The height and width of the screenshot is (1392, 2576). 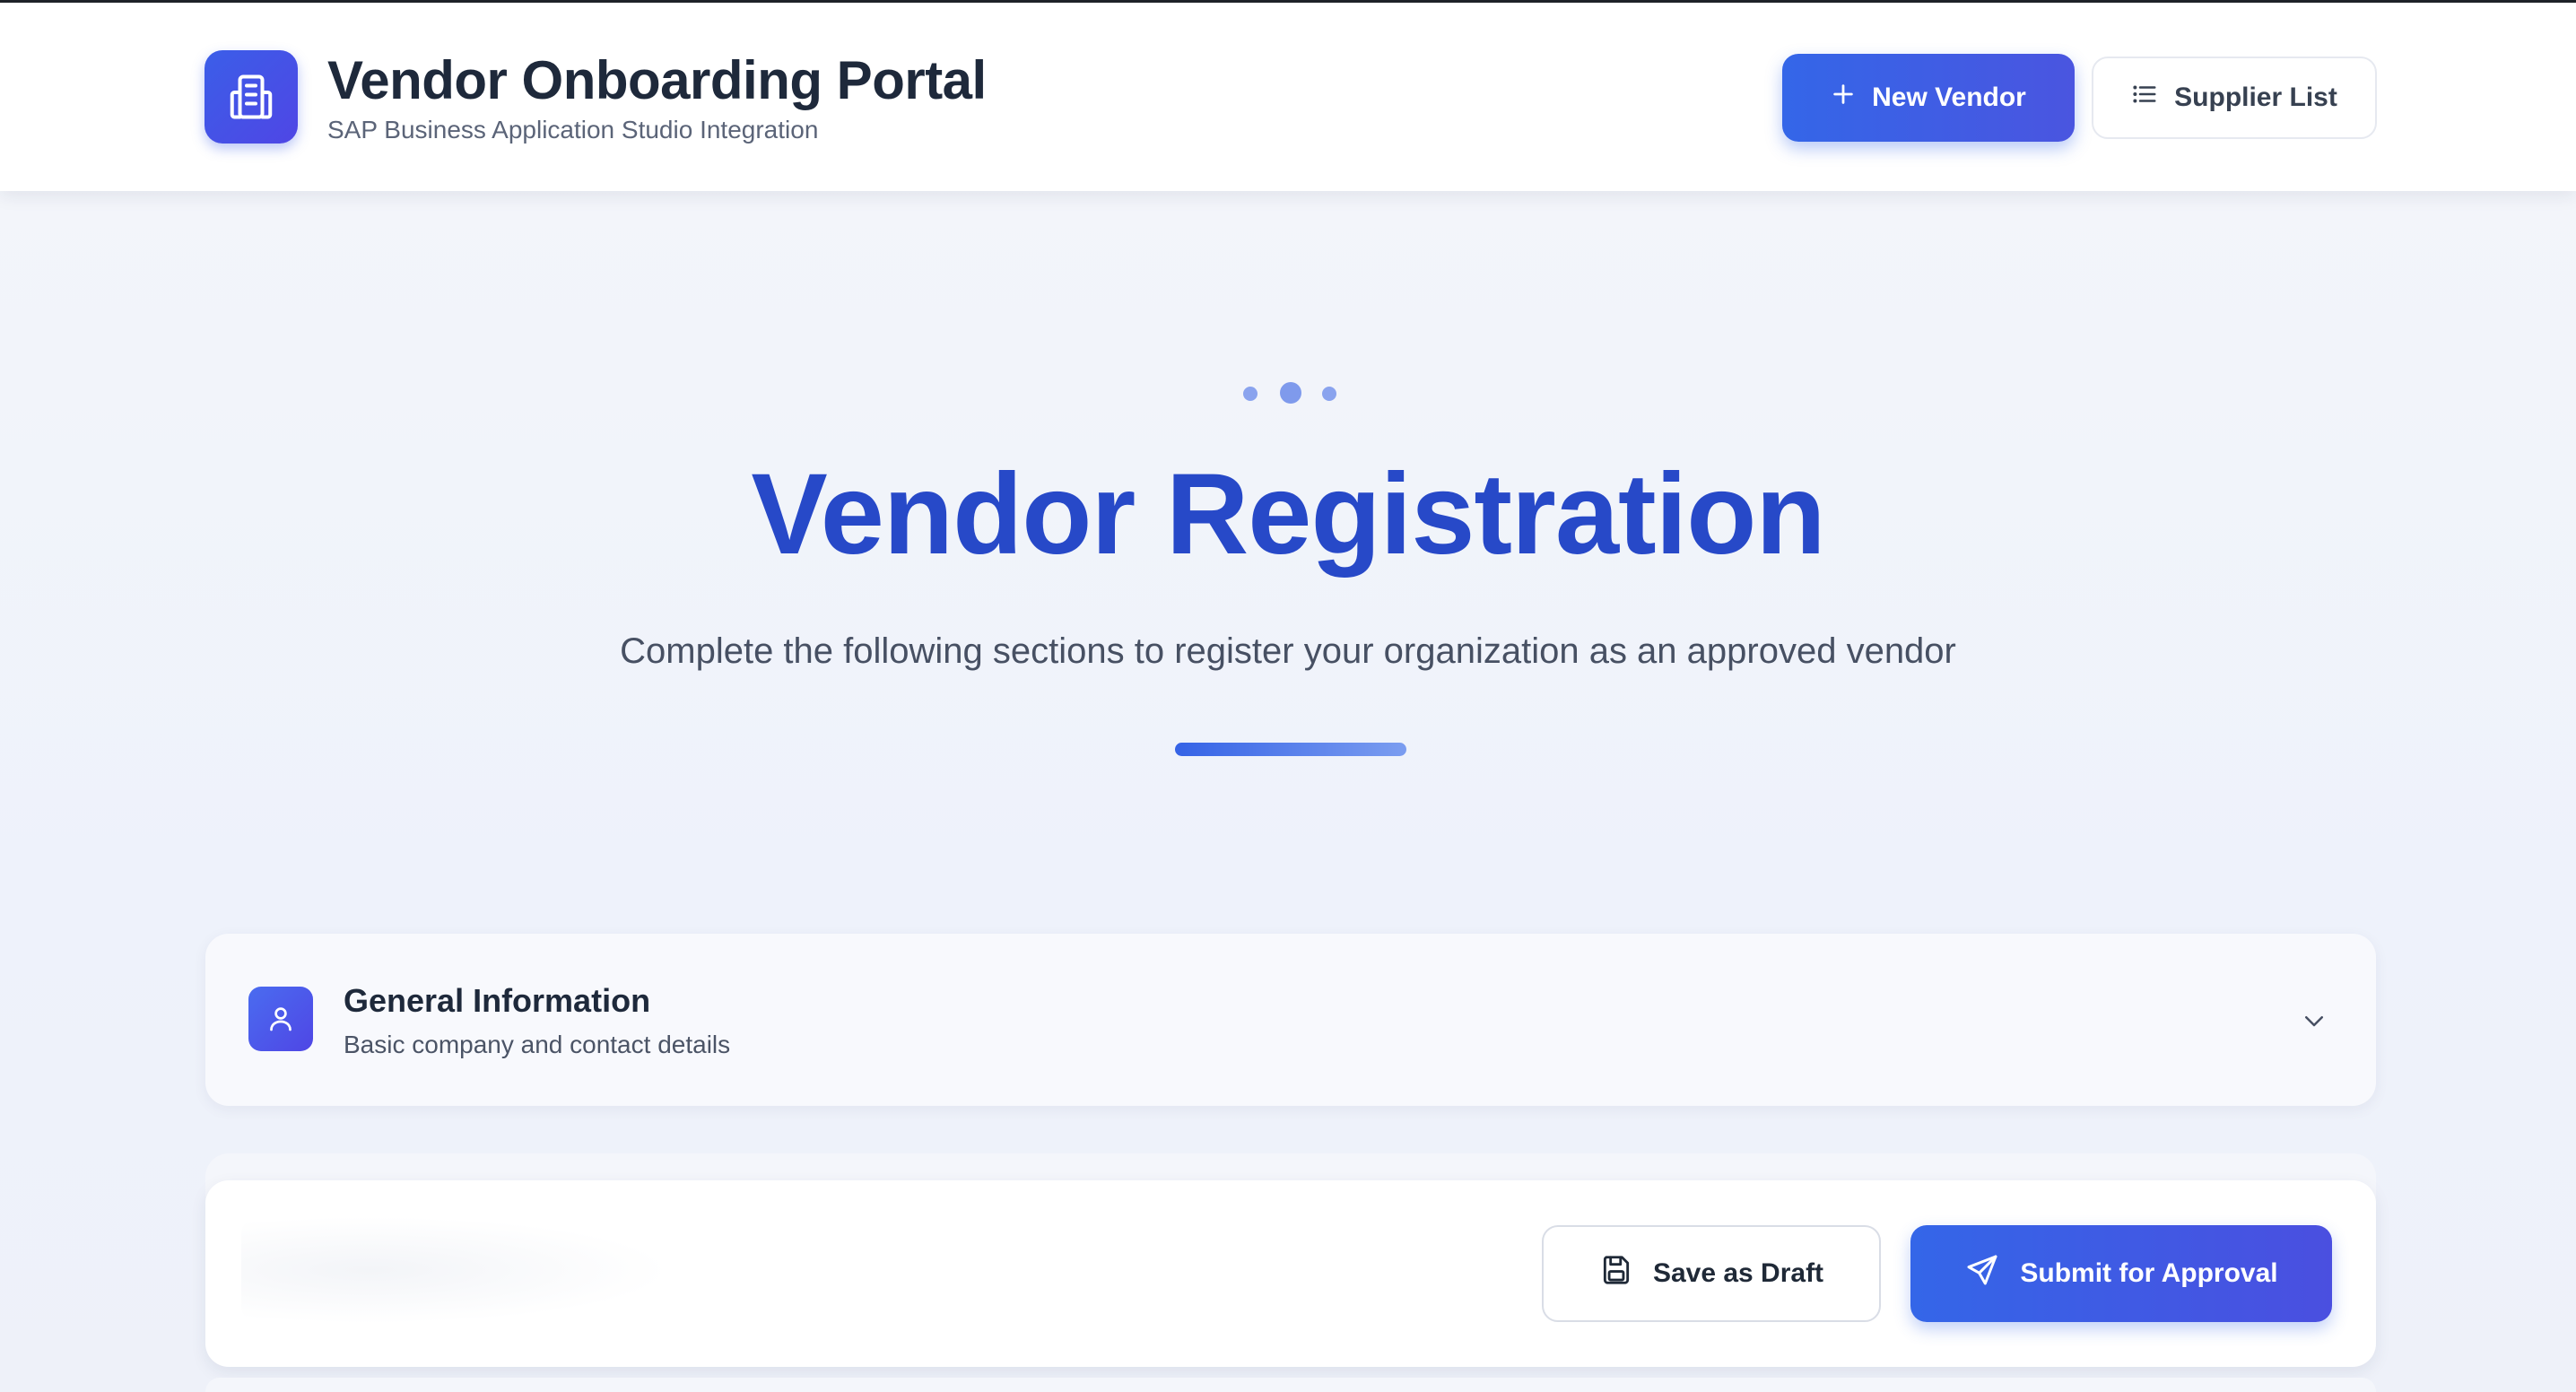 I want to click on section-description: Basic company and contact details, so click(x=537, y=1045).